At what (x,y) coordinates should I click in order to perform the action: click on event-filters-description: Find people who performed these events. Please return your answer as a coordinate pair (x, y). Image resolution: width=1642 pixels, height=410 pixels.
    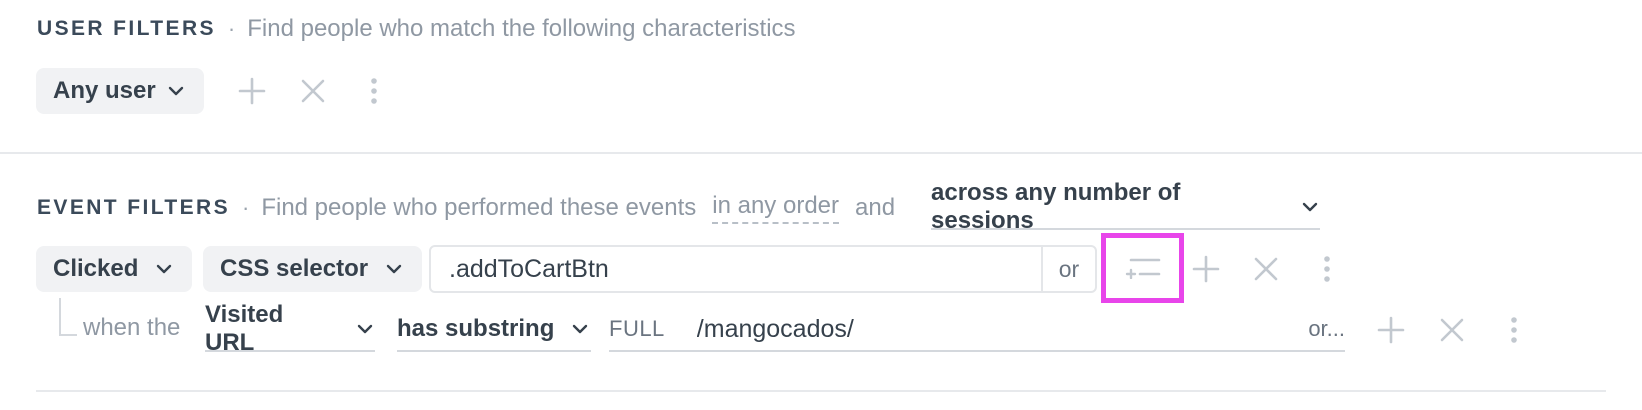
    Looking at the image, I should click on (479, 207).